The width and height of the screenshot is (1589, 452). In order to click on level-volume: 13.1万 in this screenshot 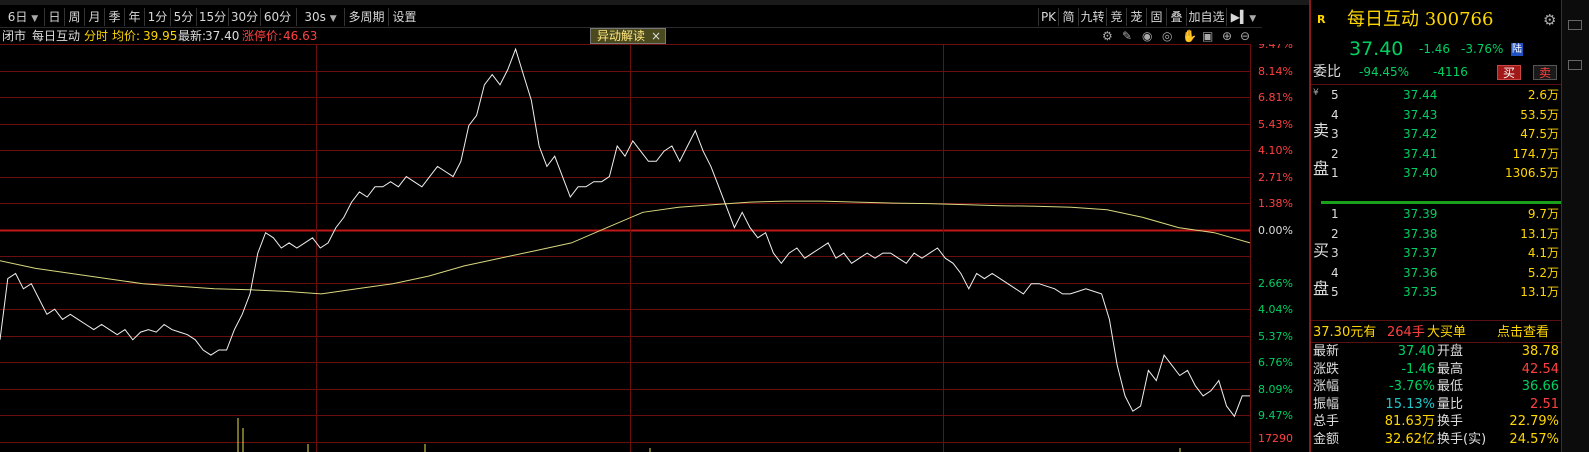, I will do `click(1539, 233)`.